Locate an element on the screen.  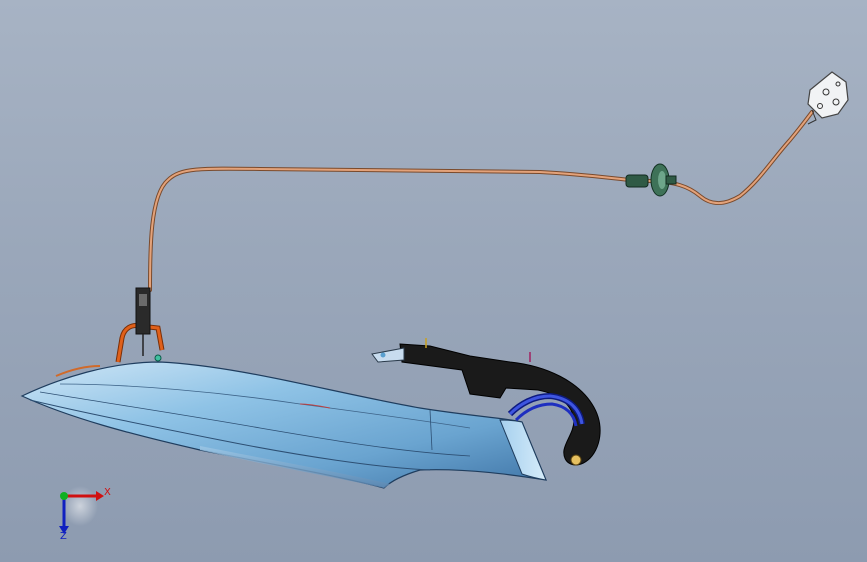
mounting-bracket is located at coordinates (828, 98).